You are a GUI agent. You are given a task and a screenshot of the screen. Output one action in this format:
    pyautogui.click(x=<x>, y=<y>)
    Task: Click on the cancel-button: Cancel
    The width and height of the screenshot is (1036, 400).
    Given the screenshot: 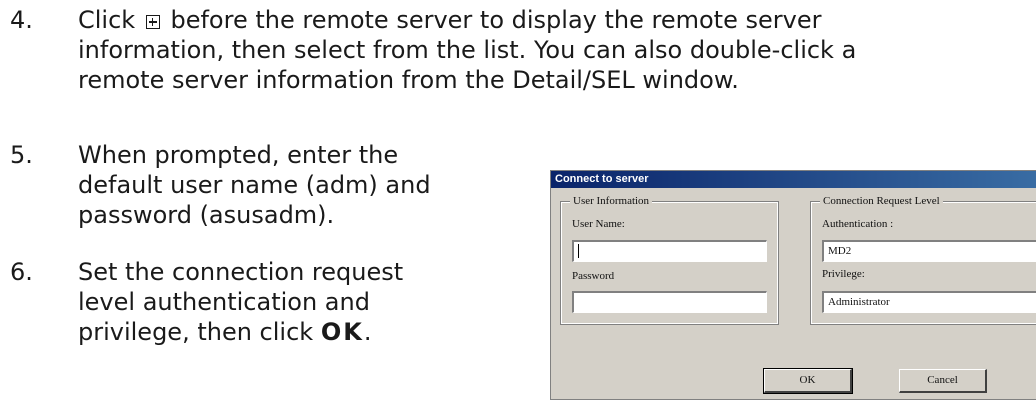 What is the action you would take?
    pyautogui.click(x=943, y=381)
    